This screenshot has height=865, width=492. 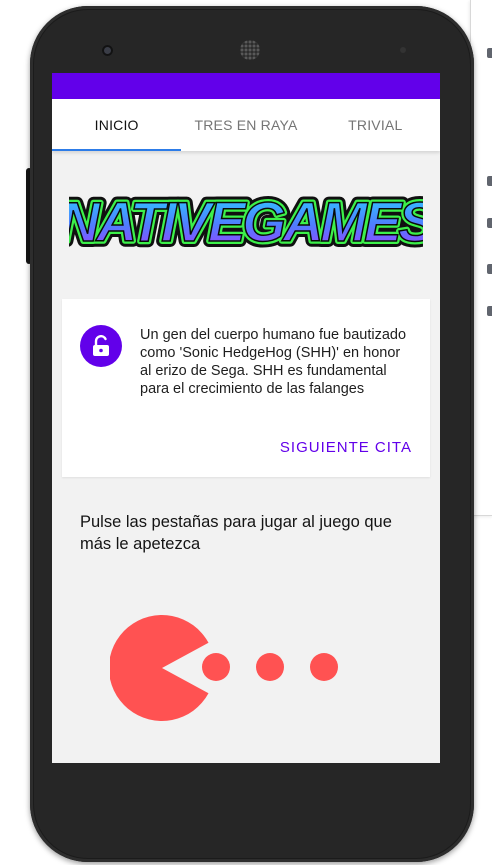 I want to click on proximity-sensor, so click(x=403, y=50).